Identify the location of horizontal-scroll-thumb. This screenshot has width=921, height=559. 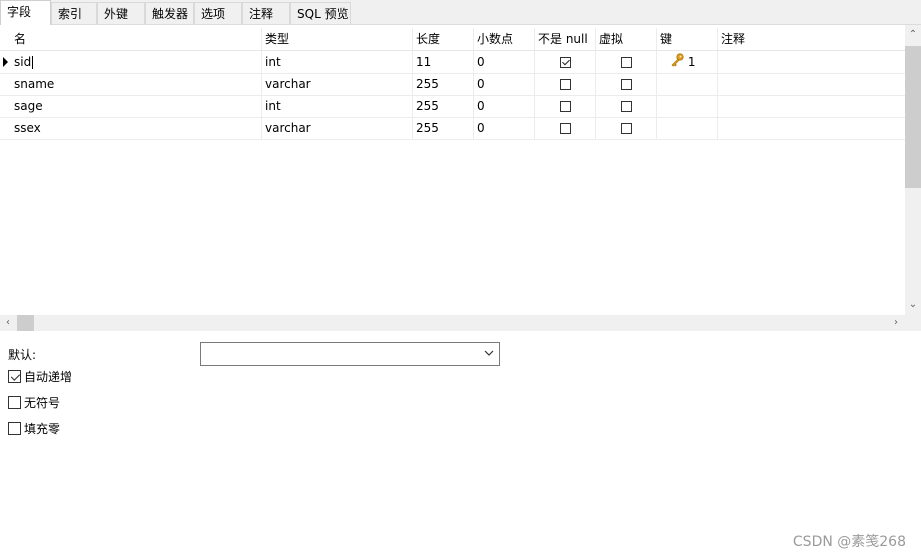
(25, 323).